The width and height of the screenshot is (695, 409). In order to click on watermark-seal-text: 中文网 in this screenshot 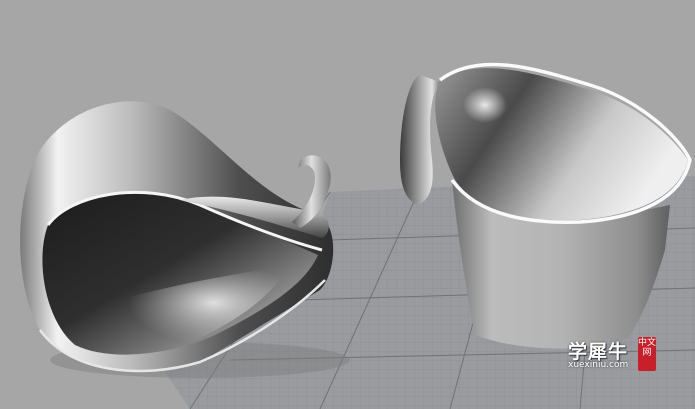, I will do `click(647, 348)`.